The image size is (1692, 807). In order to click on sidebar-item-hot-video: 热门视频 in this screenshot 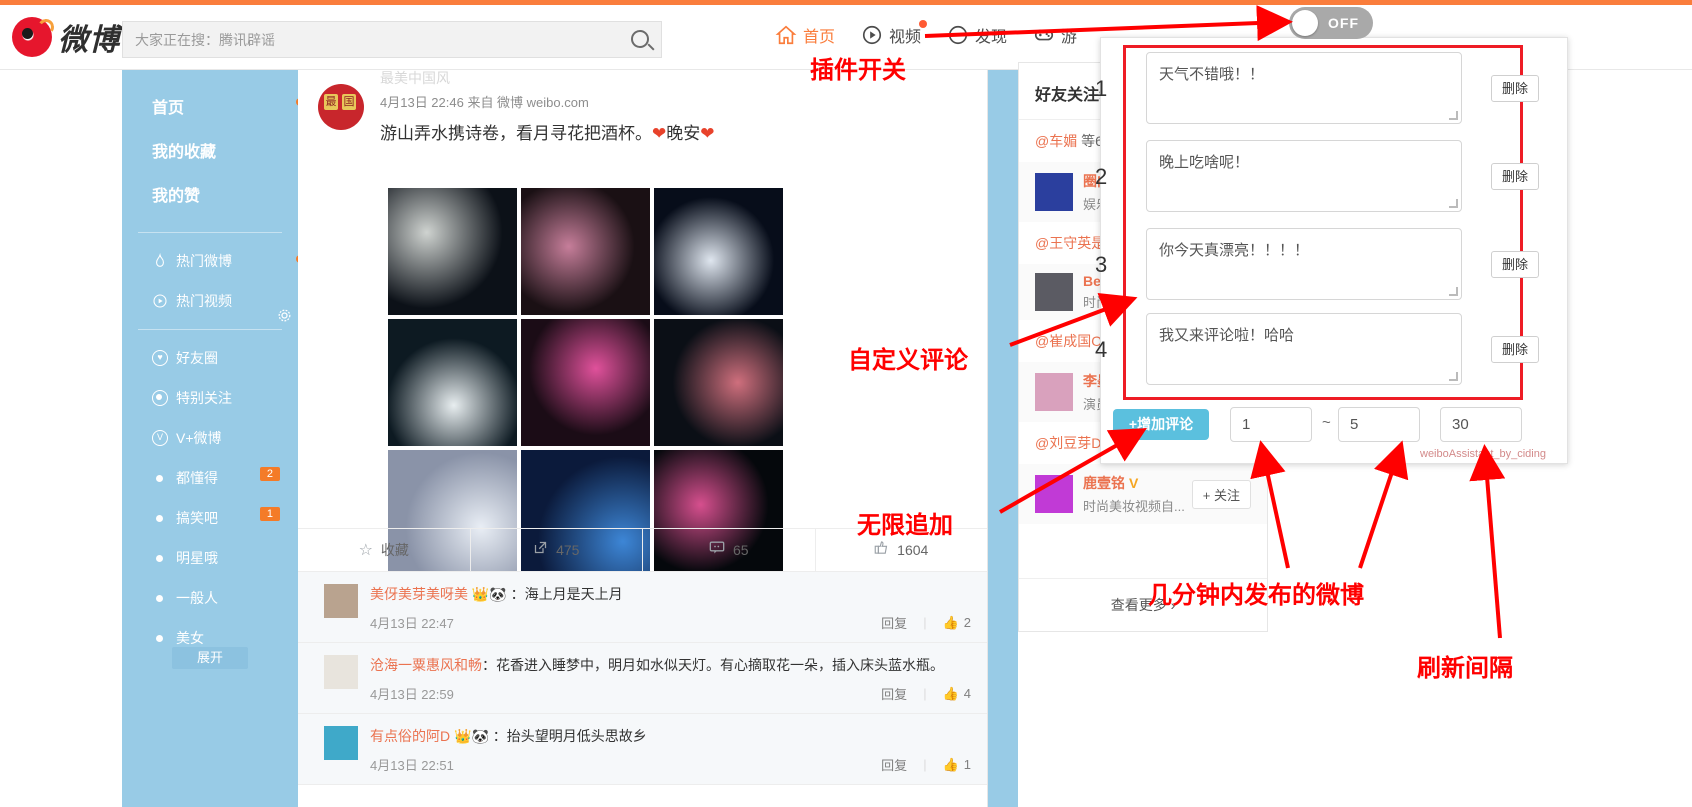, I will do `click(210, 301)`.